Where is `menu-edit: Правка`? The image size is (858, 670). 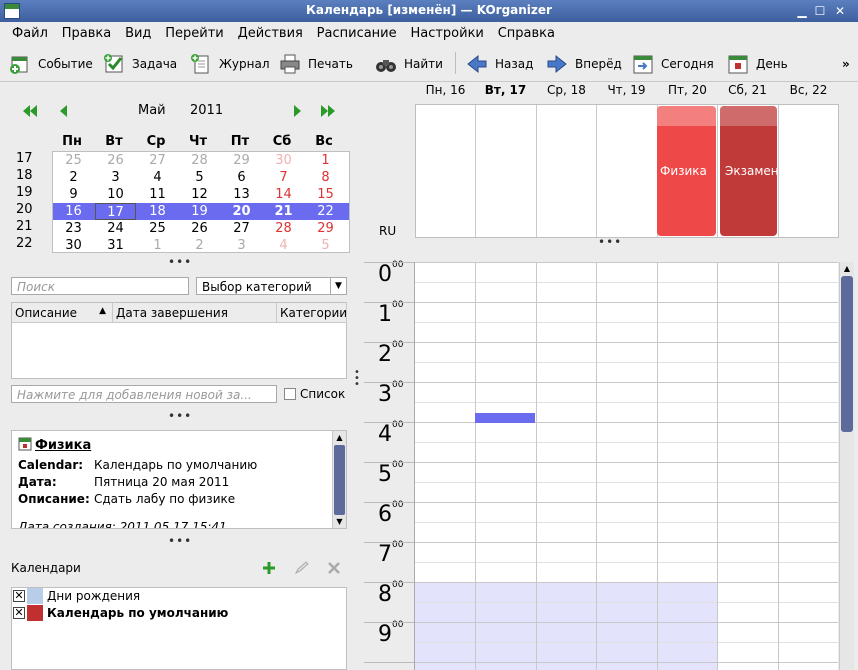 menu-edit: Правка is located at coordinates (86, 31).